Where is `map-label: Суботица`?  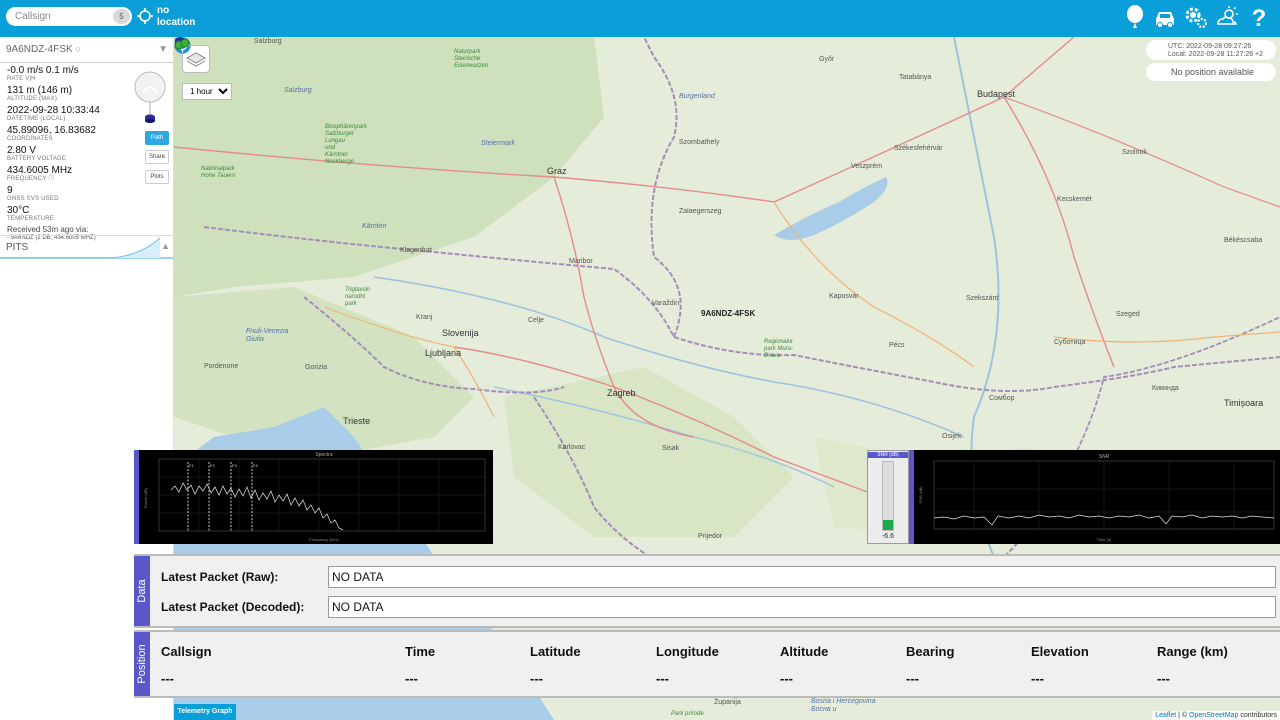
map-label: Суботица is located at coordinates (1070, 342).